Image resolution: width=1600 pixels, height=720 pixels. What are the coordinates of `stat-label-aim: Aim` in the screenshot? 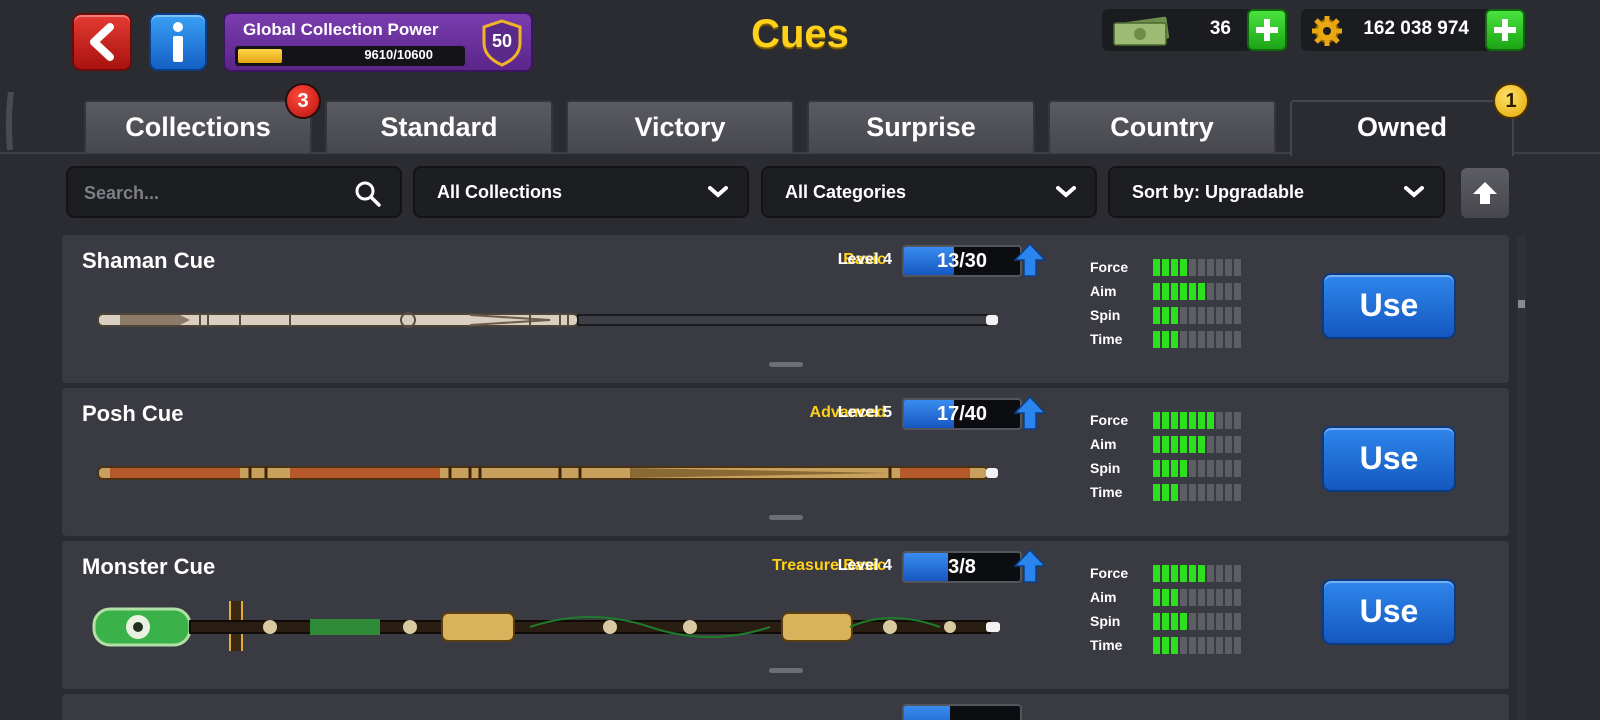 It's located at (1103, 291).